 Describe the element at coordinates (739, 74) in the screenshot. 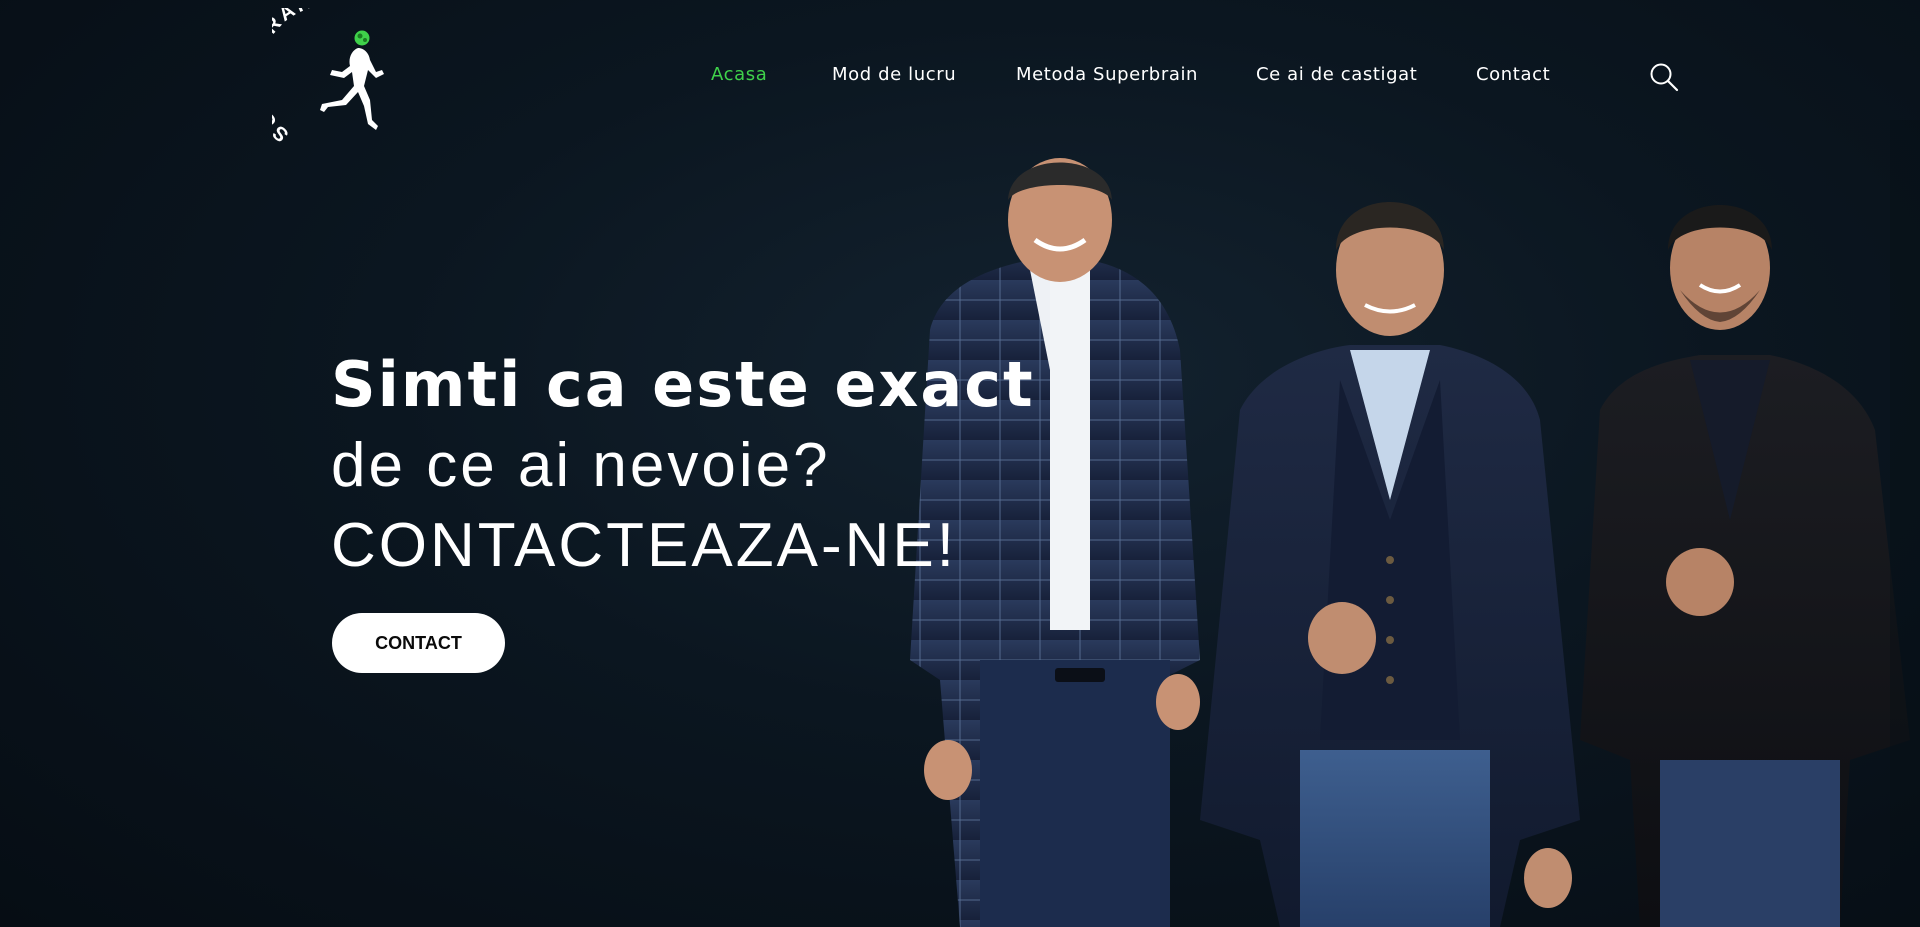

I see `nav-item-acasa: Acasa` at that location.